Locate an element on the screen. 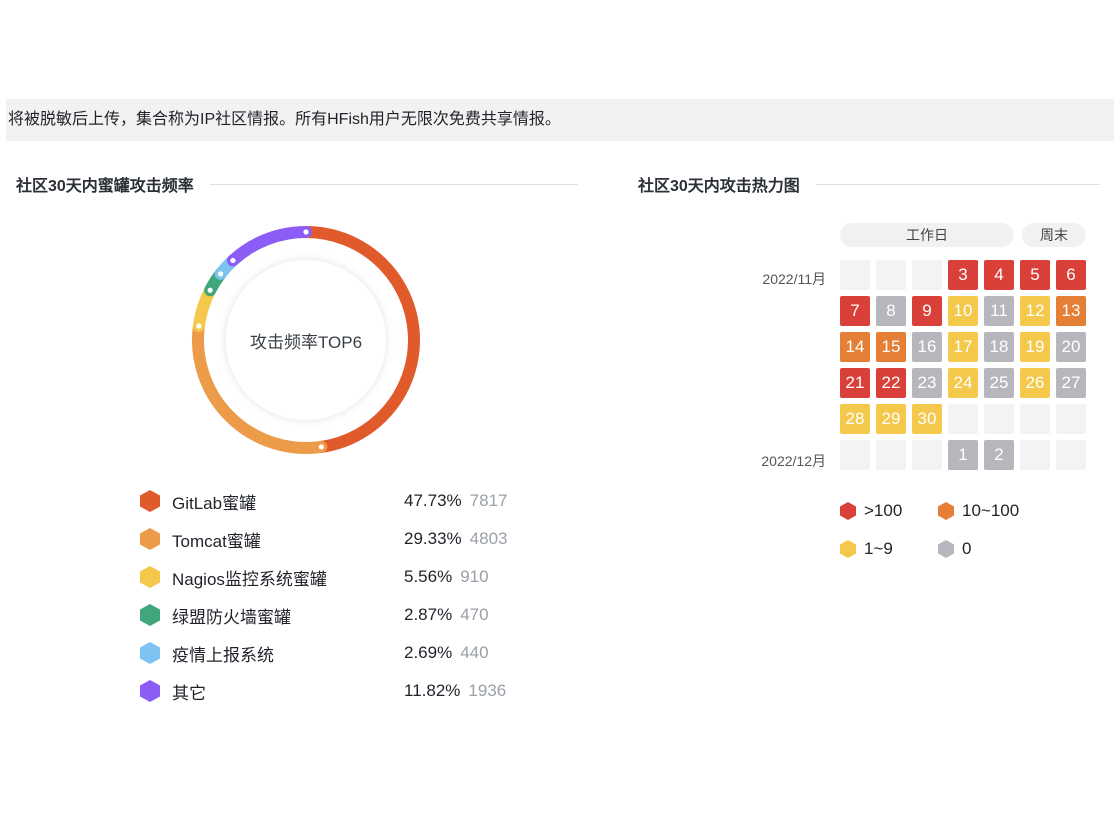  heatmap-day-cell: 13 is located at coordinates (1071, 311).